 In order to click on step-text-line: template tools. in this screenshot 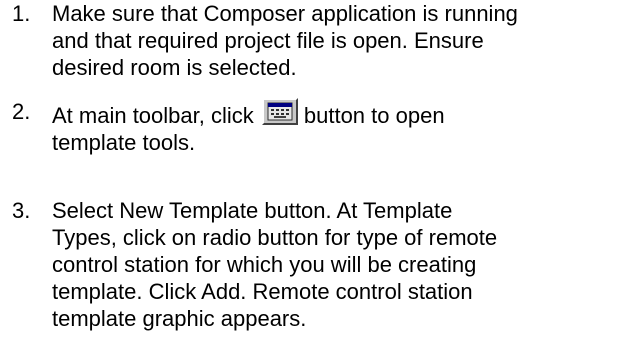, I will do `click(124, 142)`.